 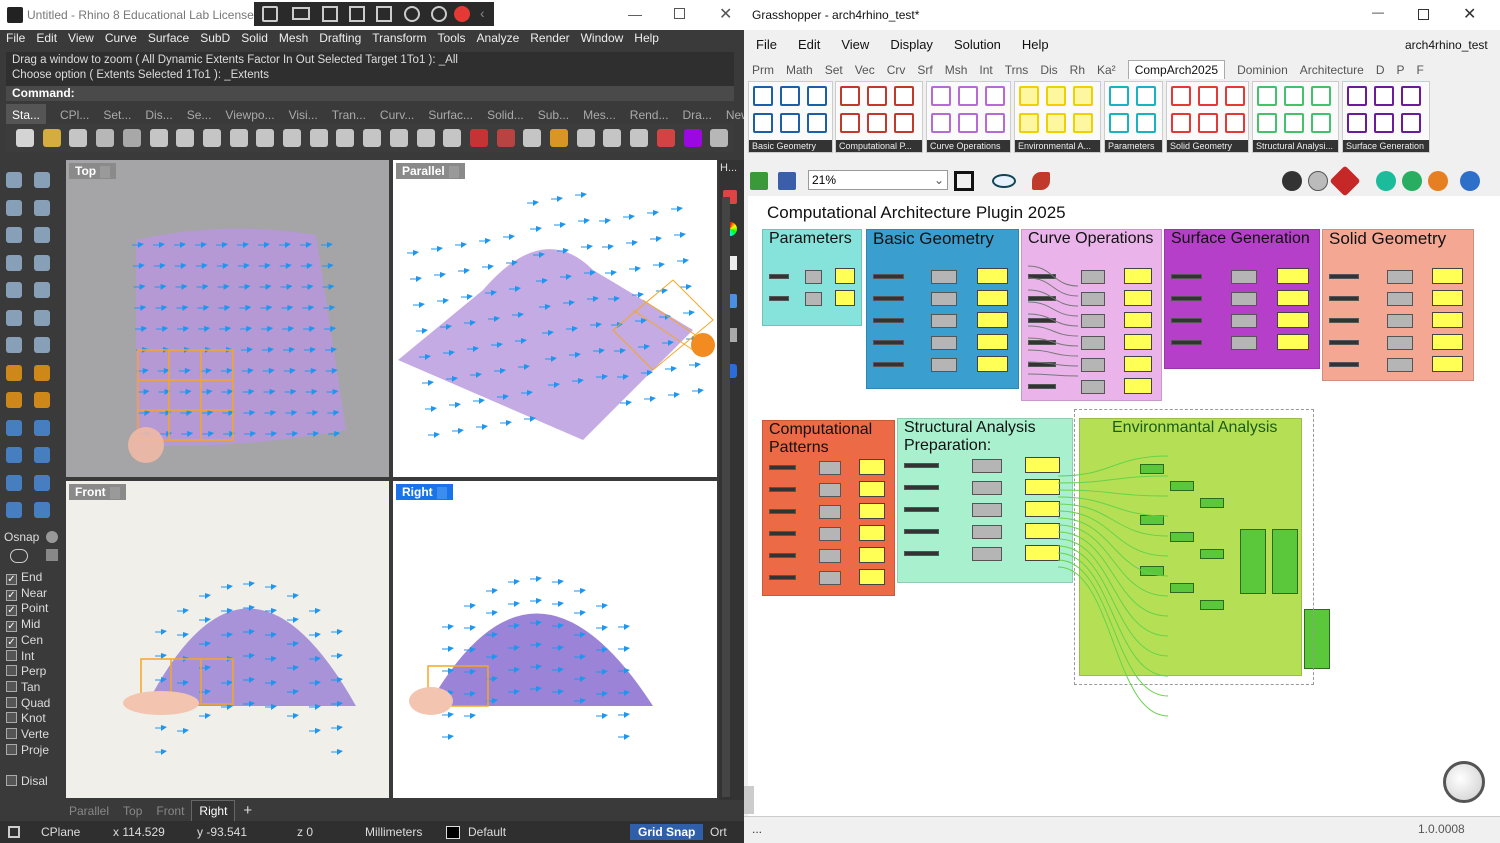 I want to click on render-icon, so click(x=665, y=138).